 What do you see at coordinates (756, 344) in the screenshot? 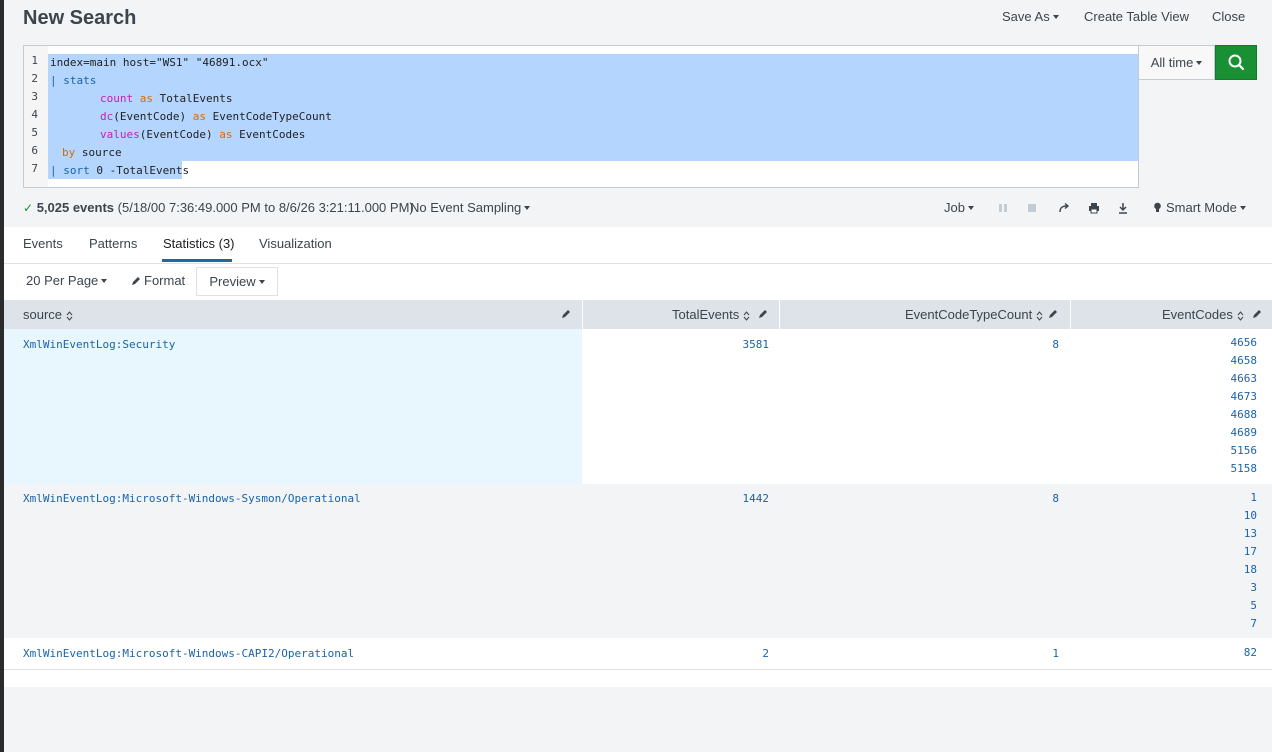
I see `total-events-cell: 3581` at bounding box center [756, 344].